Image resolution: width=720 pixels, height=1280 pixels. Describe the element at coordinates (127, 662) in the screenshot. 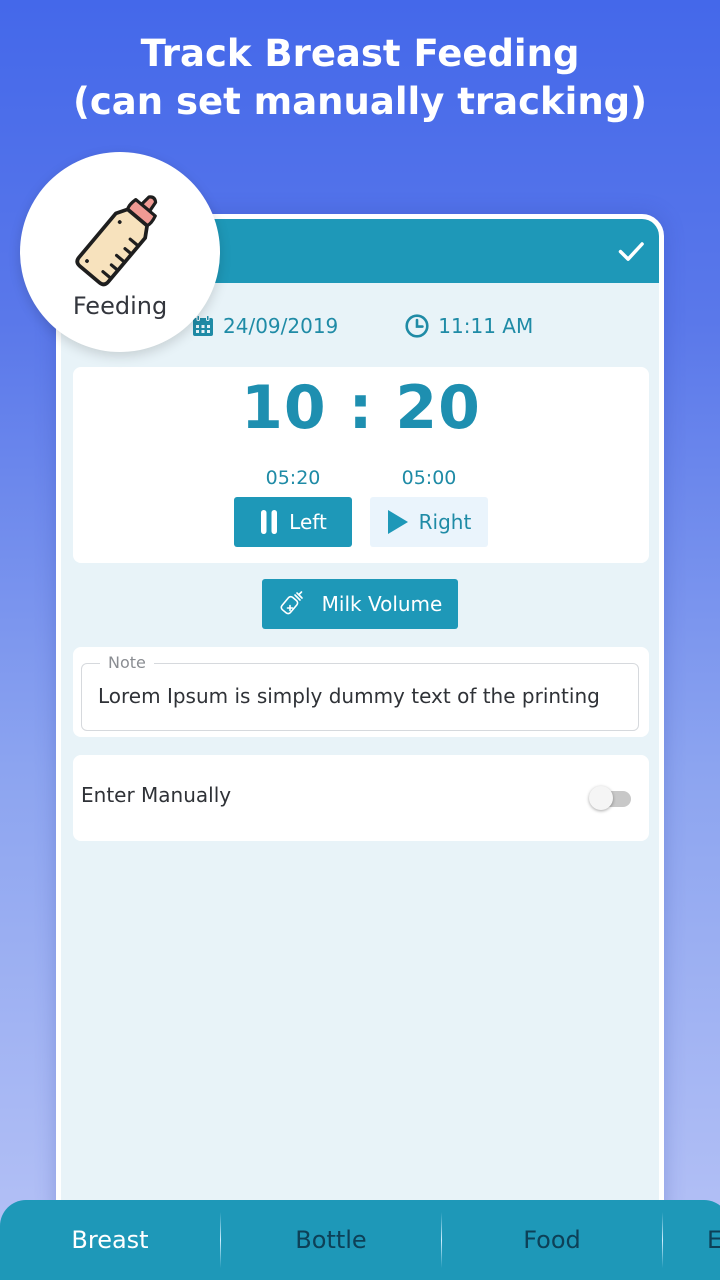

I see `note-label: Note` at that location.